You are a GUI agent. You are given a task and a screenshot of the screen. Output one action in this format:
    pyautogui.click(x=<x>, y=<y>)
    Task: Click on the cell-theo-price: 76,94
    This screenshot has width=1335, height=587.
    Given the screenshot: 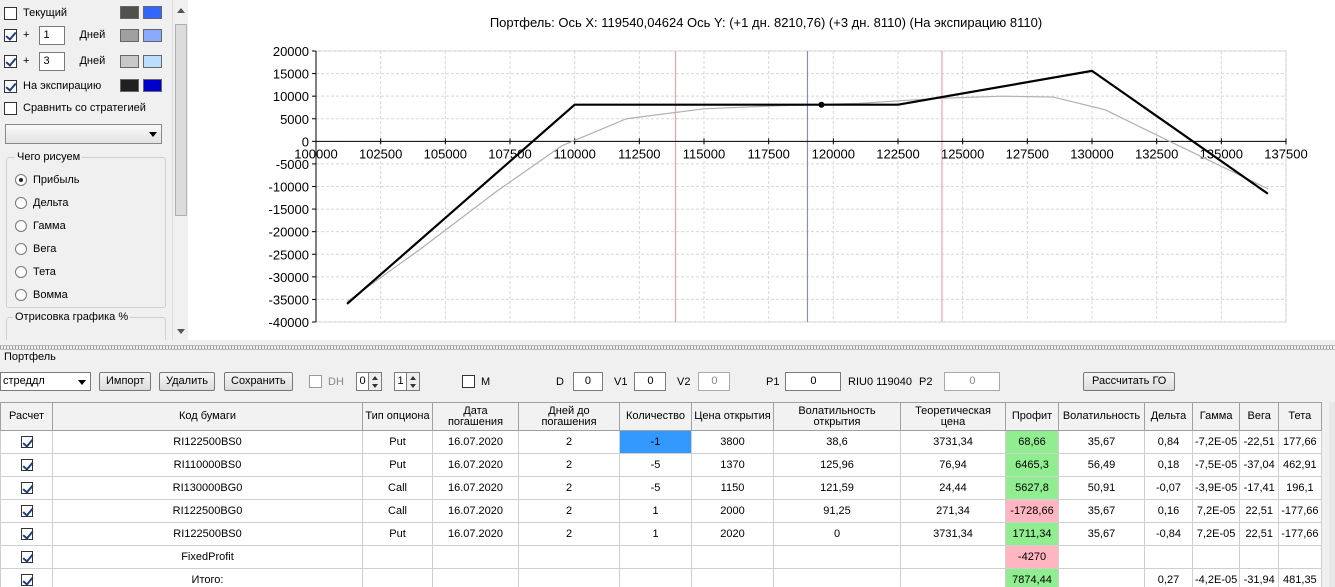 What is the action you would take?
    pyautogui.click(x=953, y=465)
    